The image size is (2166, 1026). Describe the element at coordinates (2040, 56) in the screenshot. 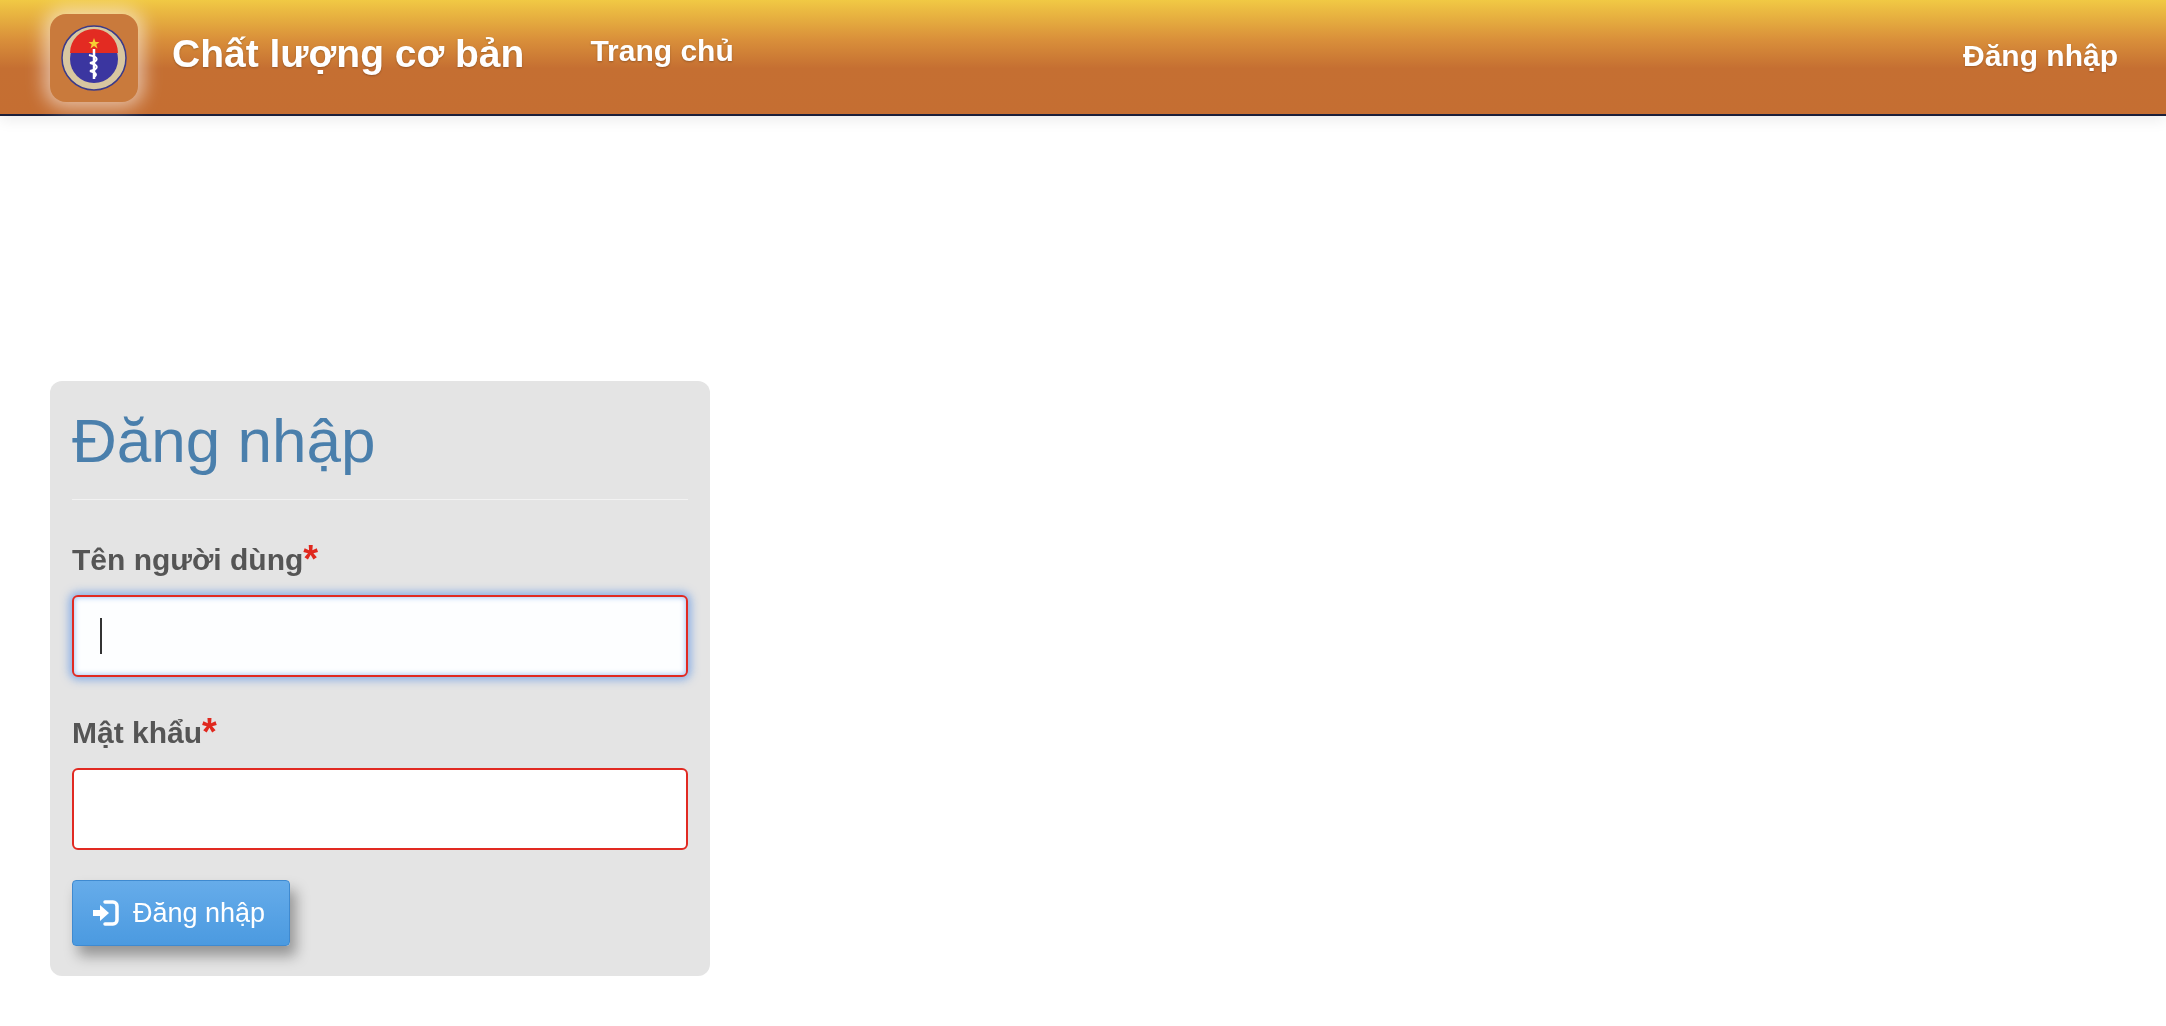

I see `login-link: Đăng nhập` at that location.